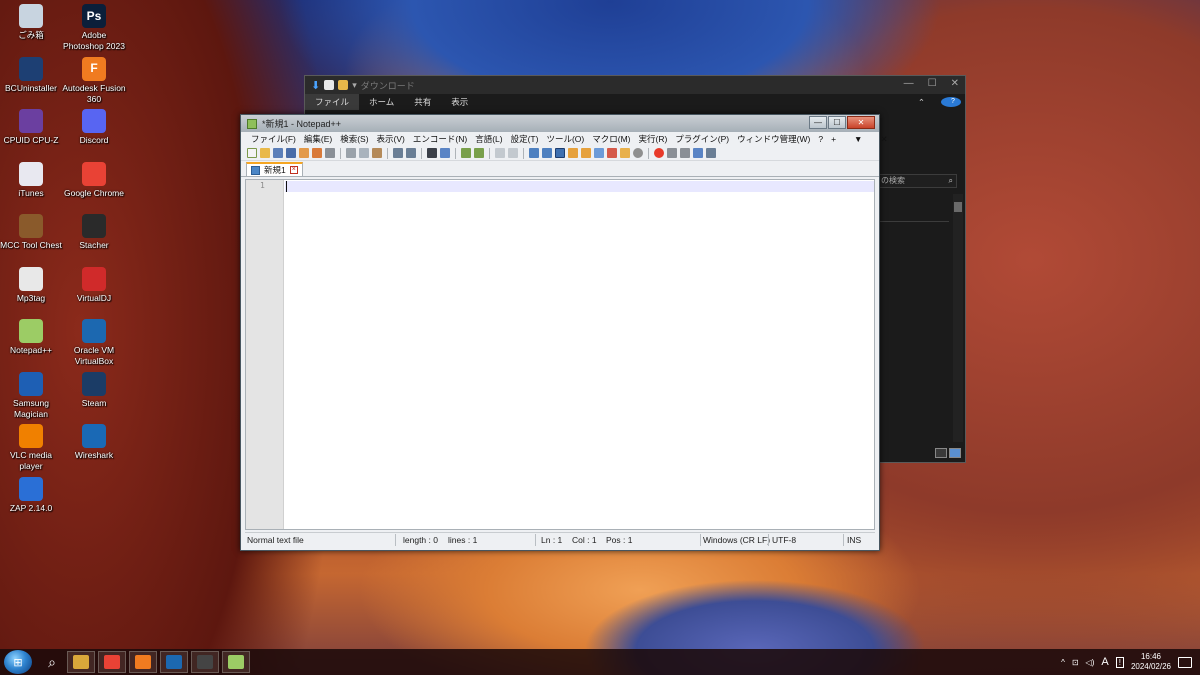  I want to click on tab-new1: 新規1 ×, so click(274, 169).